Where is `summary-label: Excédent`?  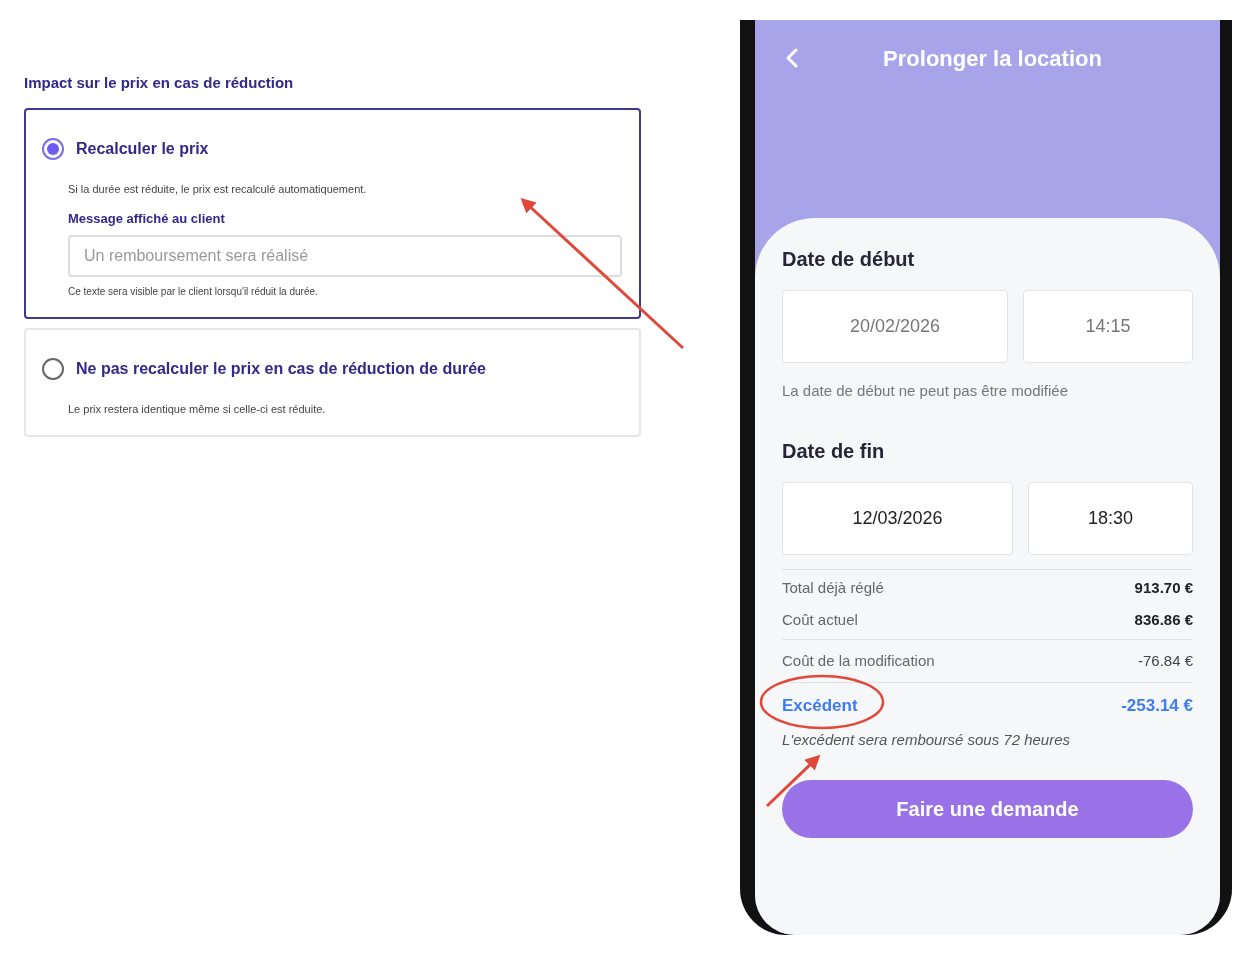 summary-label: Excédent is located at coordinates (820, 706).